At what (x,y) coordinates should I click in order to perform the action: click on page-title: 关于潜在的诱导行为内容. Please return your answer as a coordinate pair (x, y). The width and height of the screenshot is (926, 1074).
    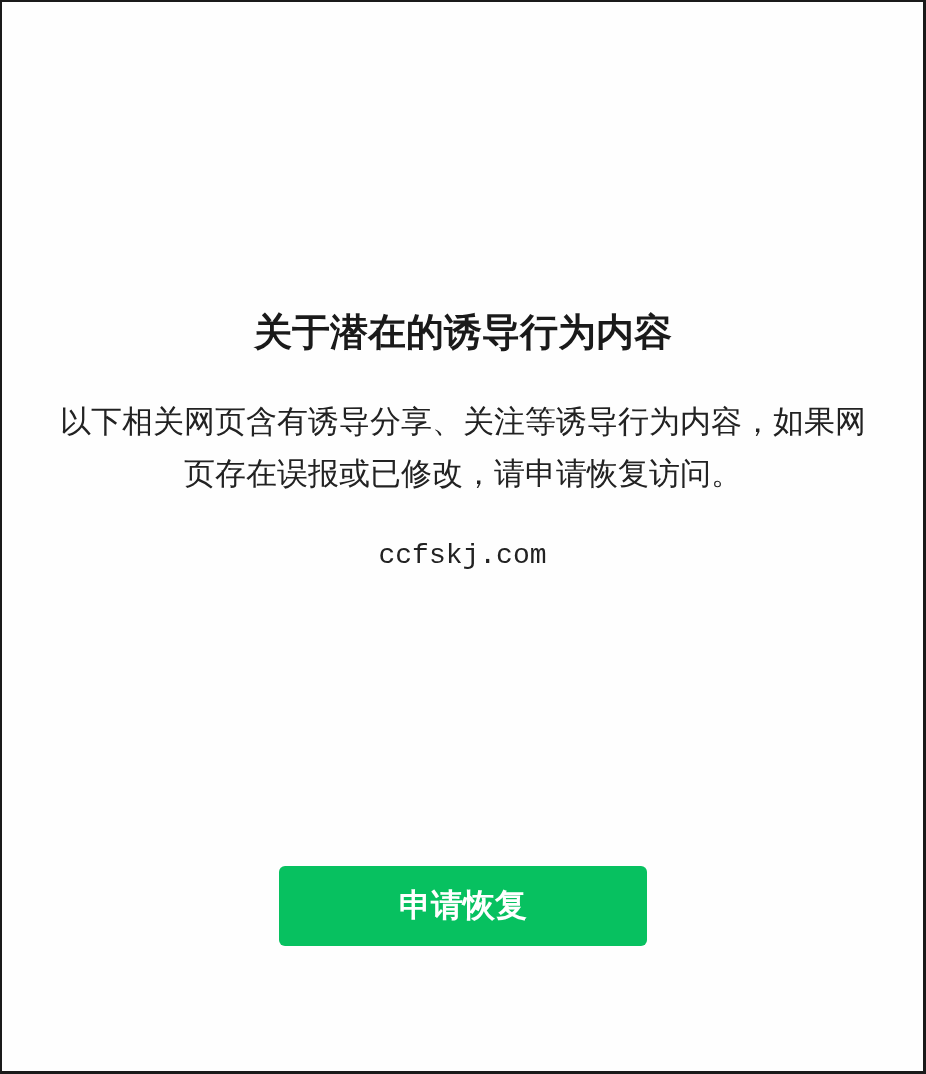
    Looking at the image, I should click on (462, 332).